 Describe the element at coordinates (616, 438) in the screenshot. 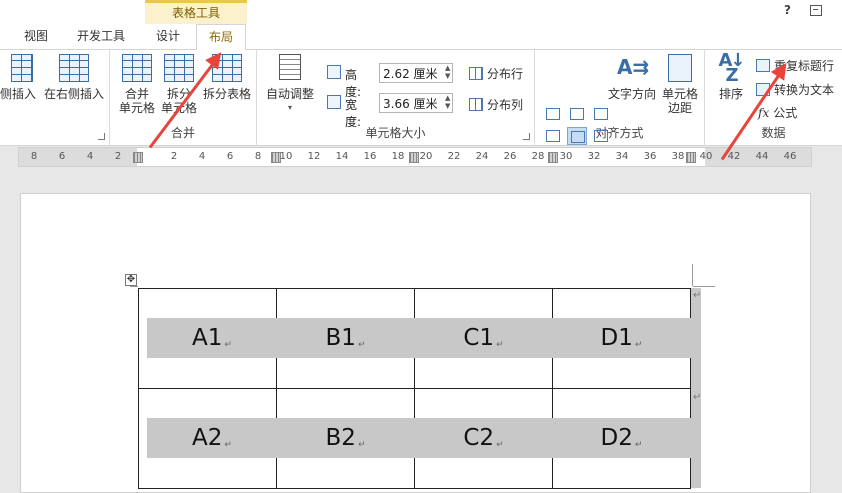

I see `cell-text: D2` at that location.